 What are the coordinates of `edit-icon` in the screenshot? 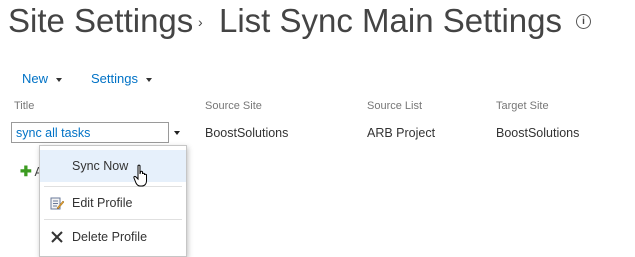 It's located at (57, 203).